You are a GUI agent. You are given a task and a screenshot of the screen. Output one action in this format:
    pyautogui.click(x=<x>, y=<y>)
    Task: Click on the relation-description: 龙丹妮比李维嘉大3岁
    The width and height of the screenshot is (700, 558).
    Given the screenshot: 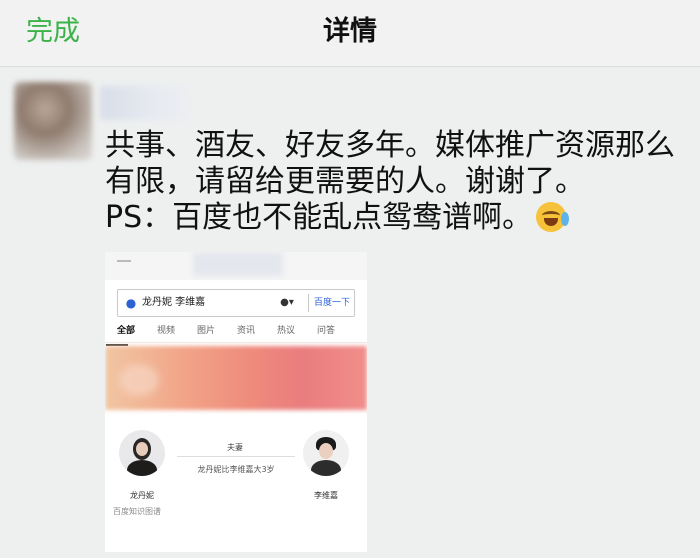 What is the action you would take?
    pyautogui.click(x=236, y=469)
    